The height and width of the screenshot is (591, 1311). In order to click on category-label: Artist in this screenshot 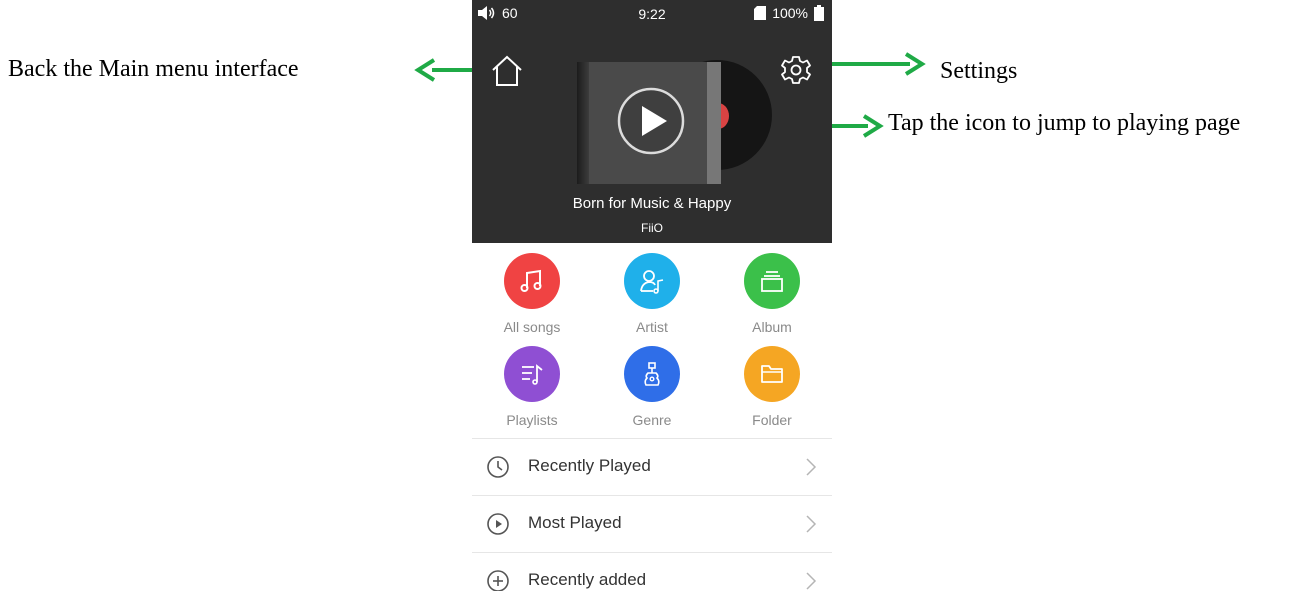, I will do `click(652, 327)`.